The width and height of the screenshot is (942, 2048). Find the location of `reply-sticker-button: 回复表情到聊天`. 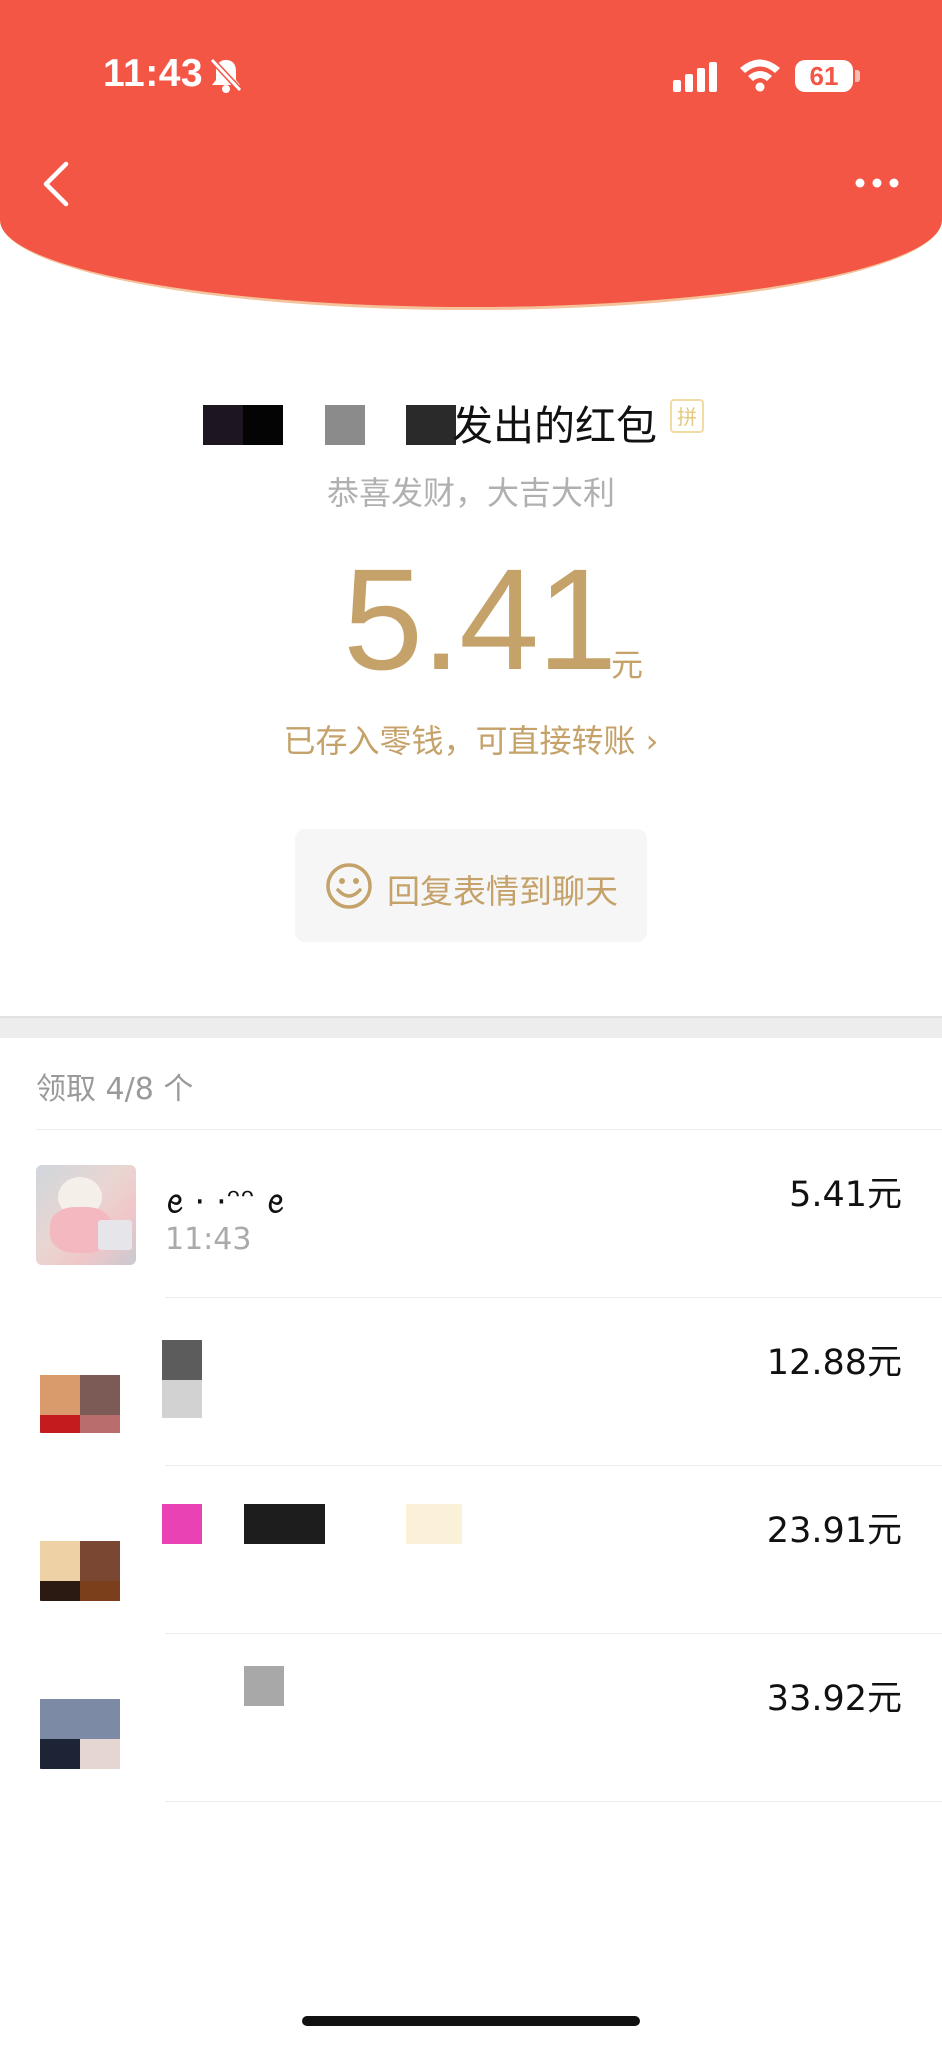

reply-sticker-button: 回复表情到聊天 is located at coordinates (471, 885).